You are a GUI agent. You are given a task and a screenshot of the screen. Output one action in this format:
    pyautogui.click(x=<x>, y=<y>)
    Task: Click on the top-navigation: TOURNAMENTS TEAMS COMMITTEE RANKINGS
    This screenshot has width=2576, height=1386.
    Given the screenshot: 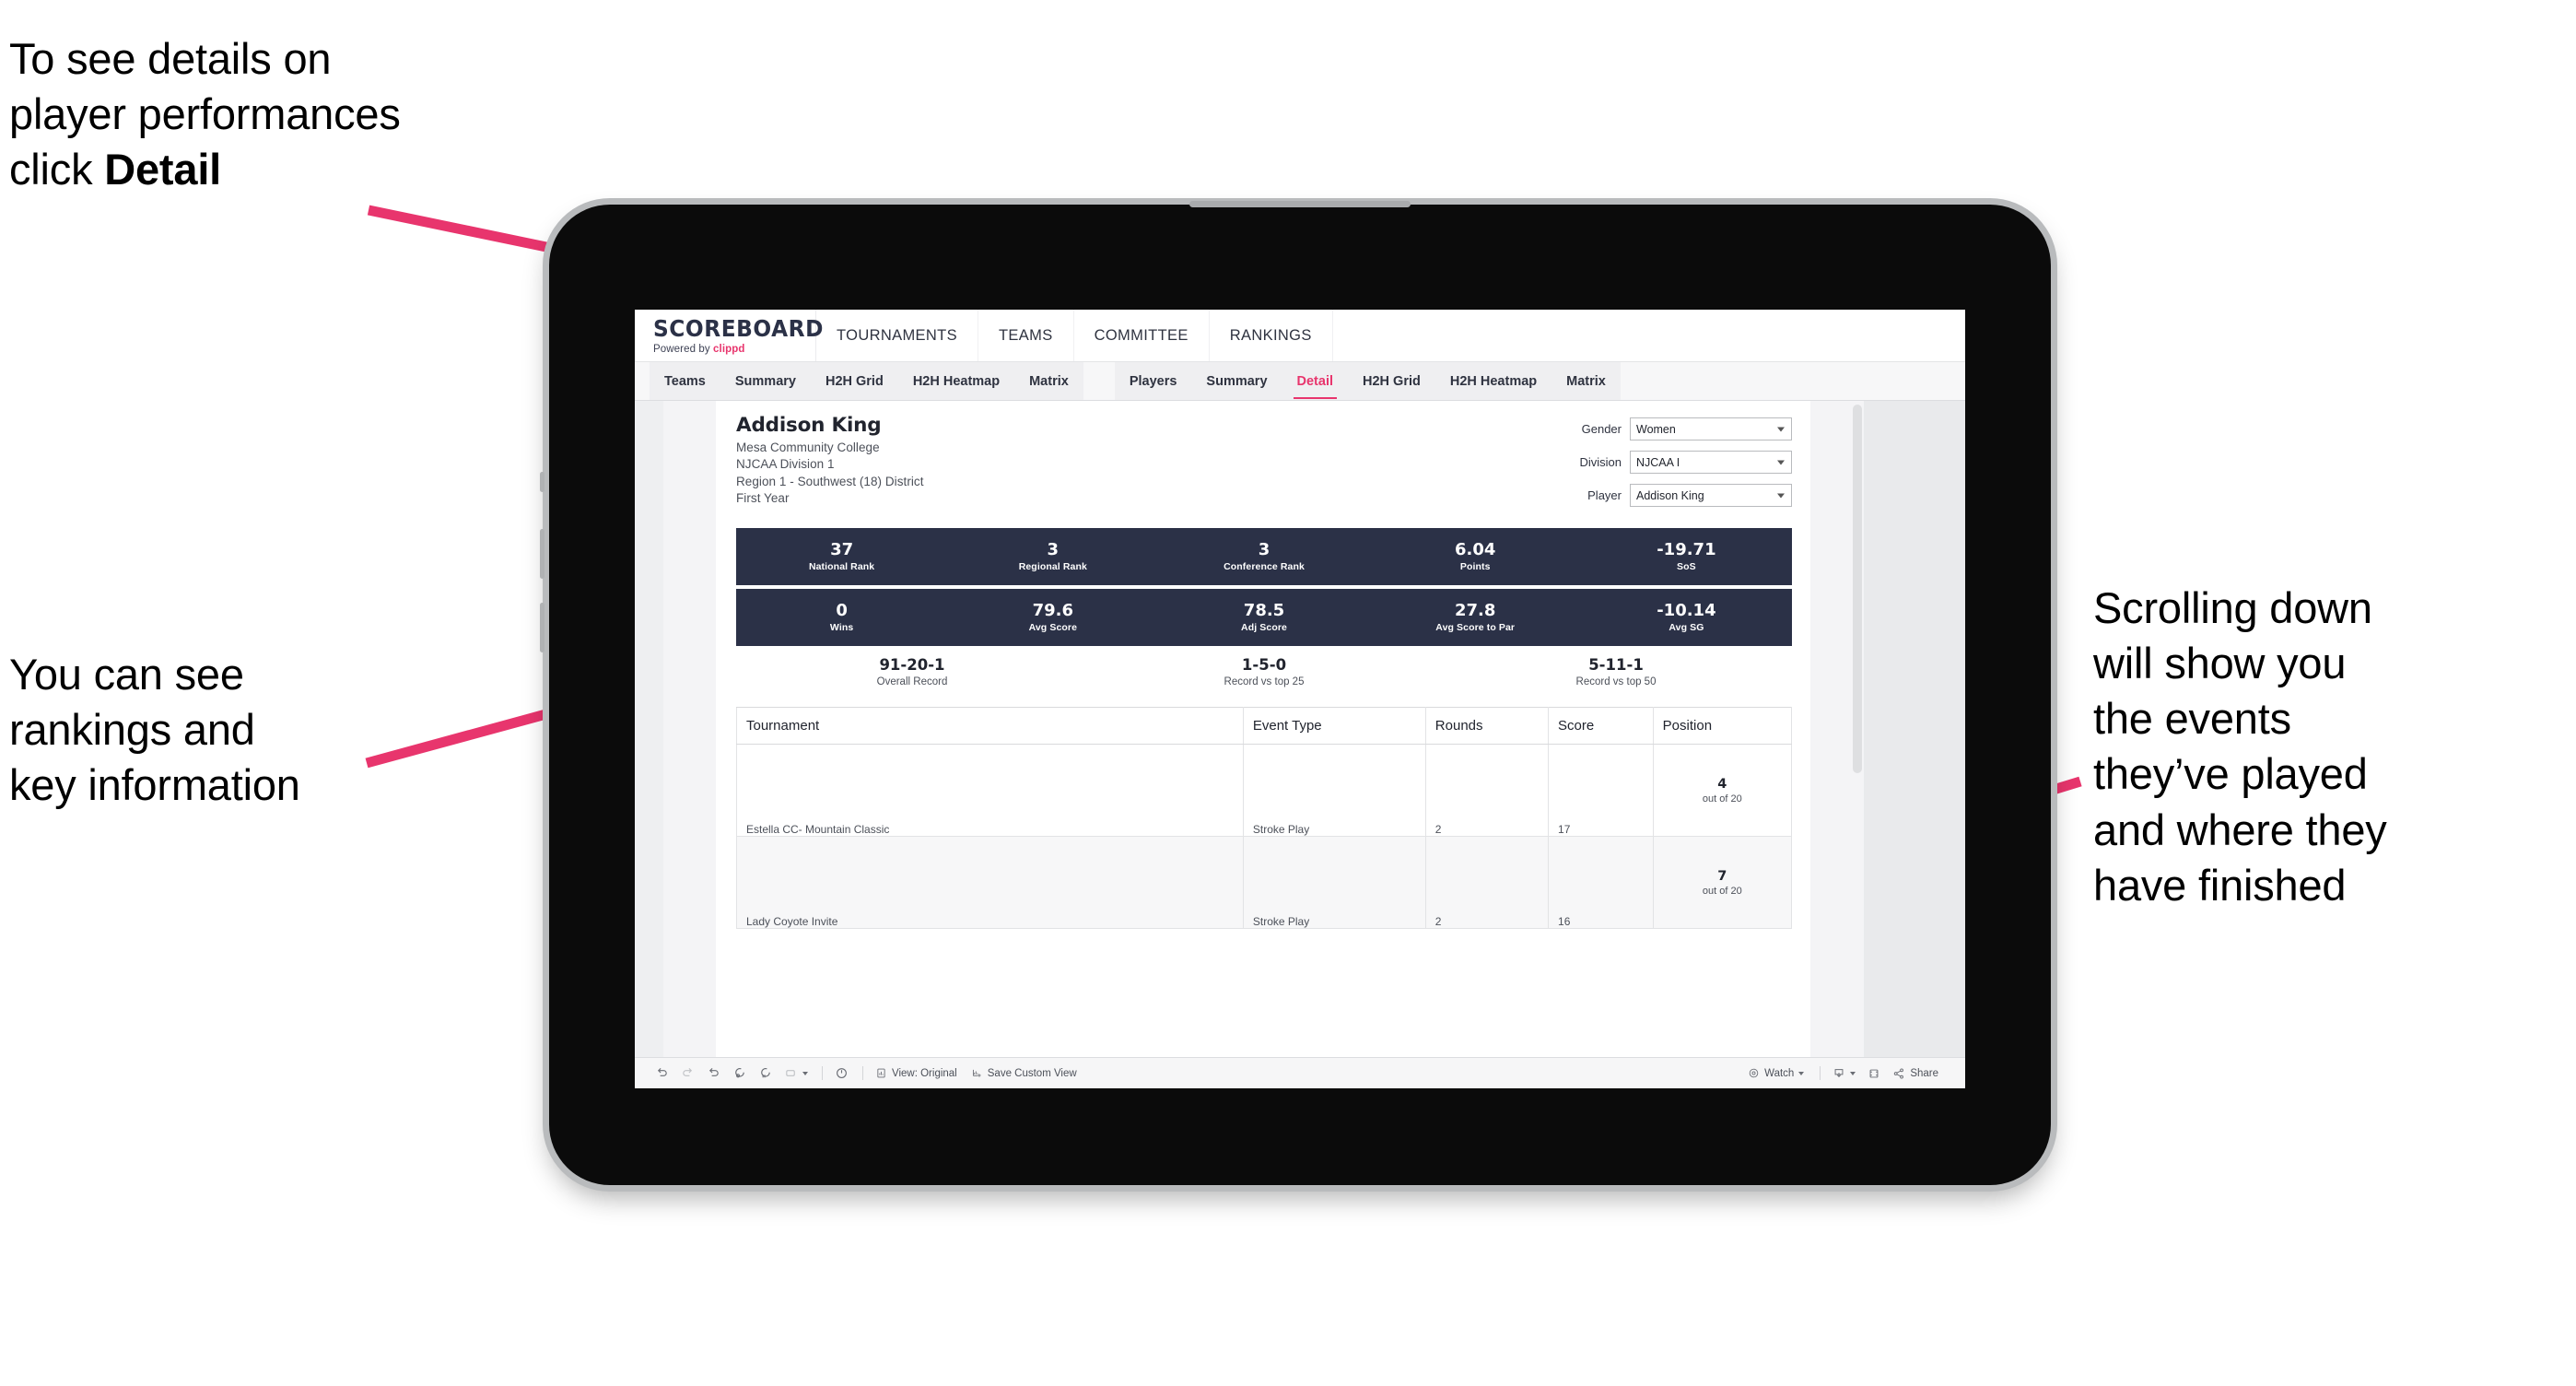 What is the action you would take?
    pyautogui.click(x=1074, y=335)
    